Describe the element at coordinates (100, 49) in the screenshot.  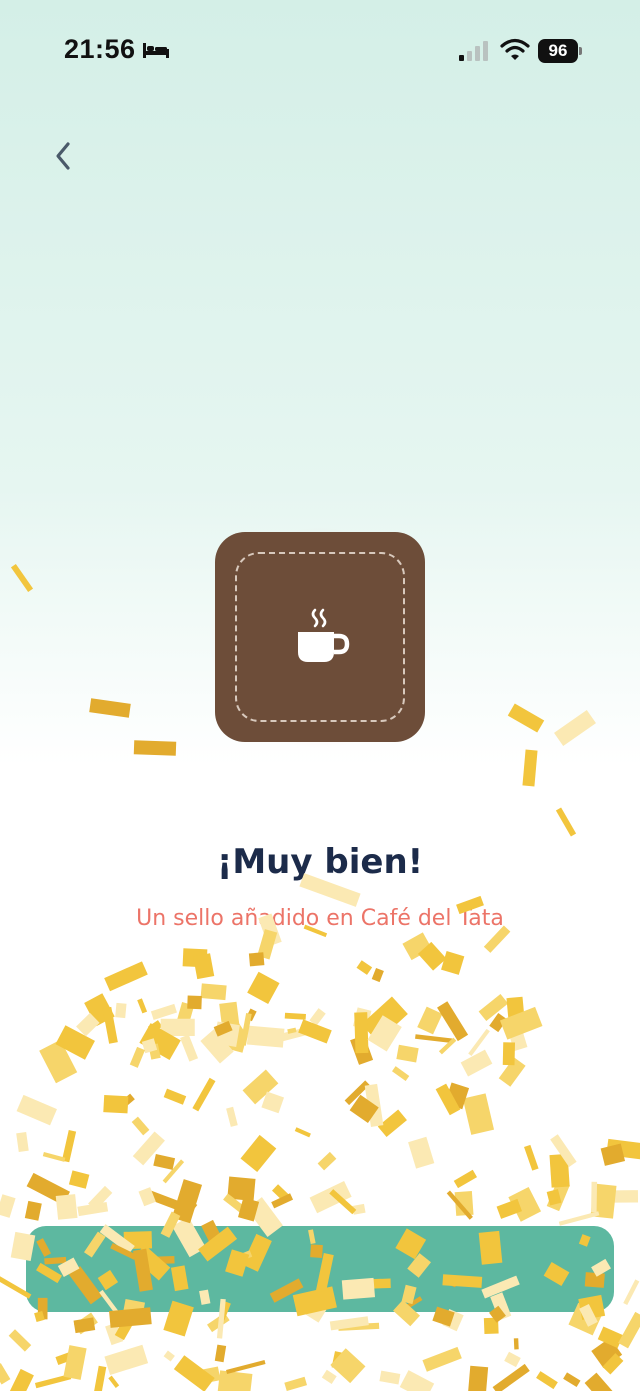
I see `status-time: 21:56` at that location.